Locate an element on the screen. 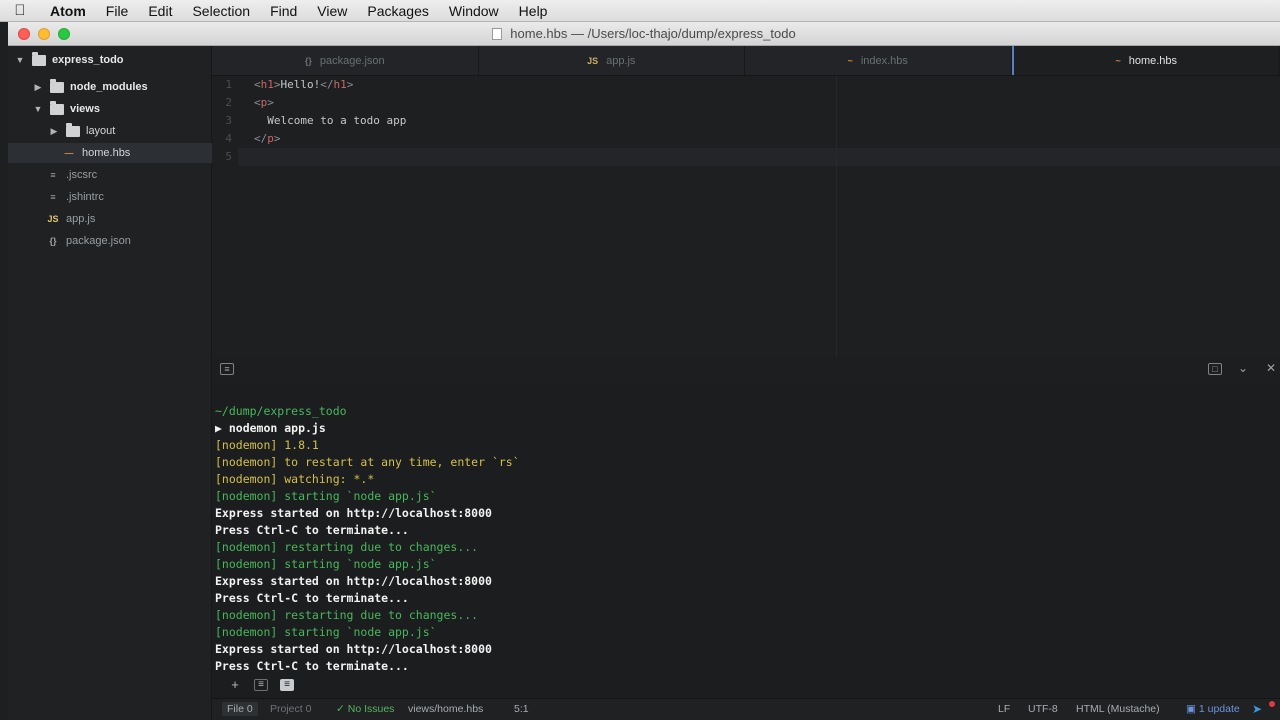 The image size is (1280, 720). project-issues-tab: Project 0 is located at coordinates (290, 709).